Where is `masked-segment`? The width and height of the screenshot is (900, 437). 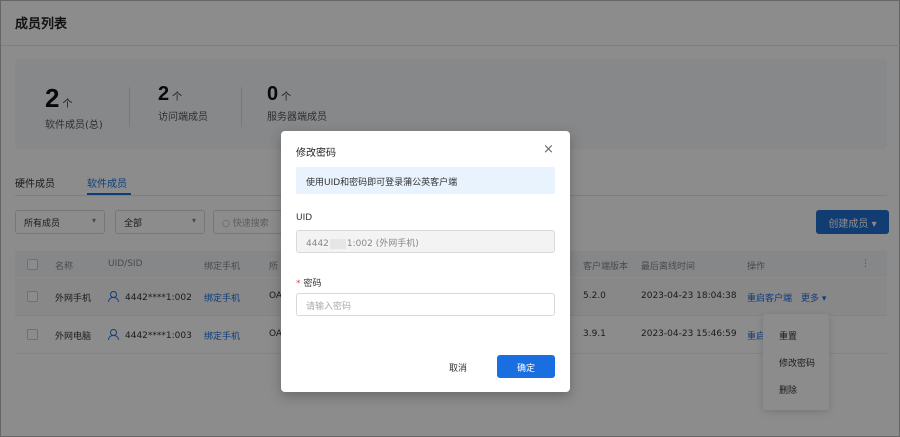
masked-segment is located at coordinates (337, 243).